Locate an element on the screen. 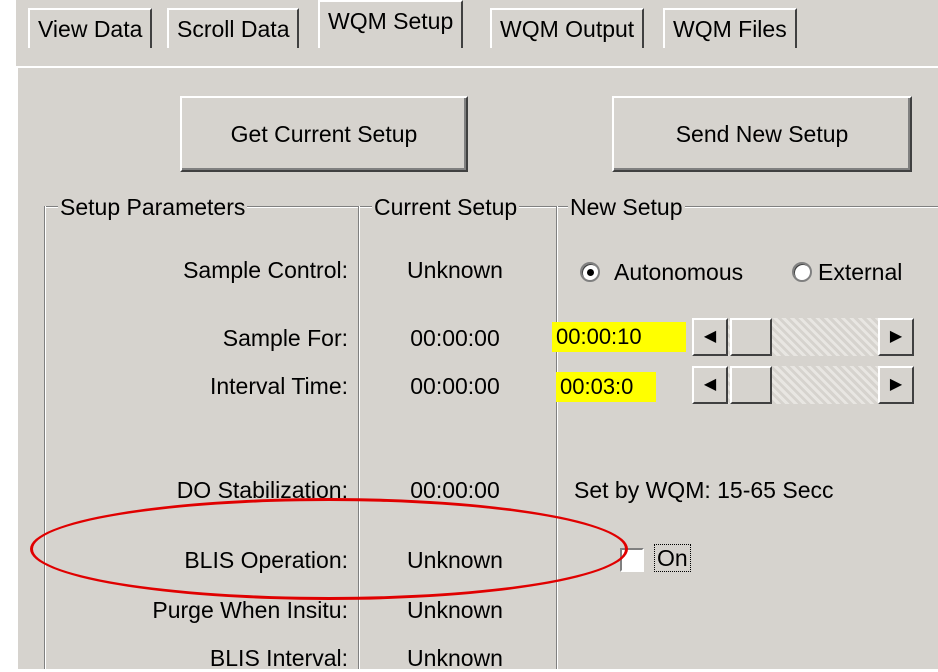 This screenshot has width=938, height=672. group-setup-parameters-legend: Setup Parameters is located at coordinates (153, 207).